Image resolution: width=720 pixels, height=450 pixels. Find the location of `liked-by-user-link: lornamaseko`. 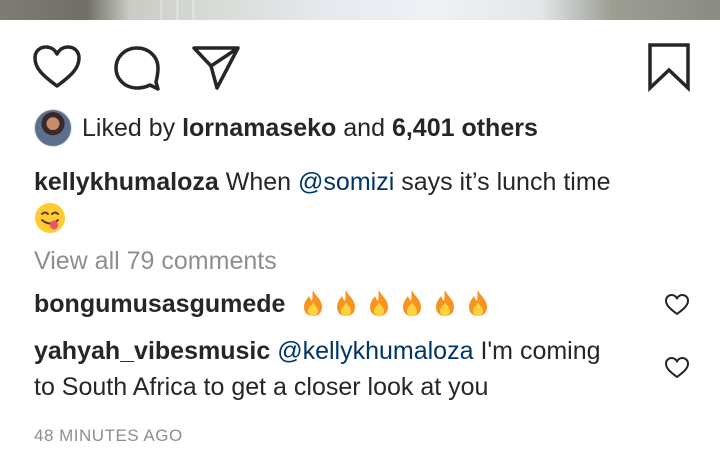

liked-by-user-link: lornamaseko is located at coordinates (259, 128).